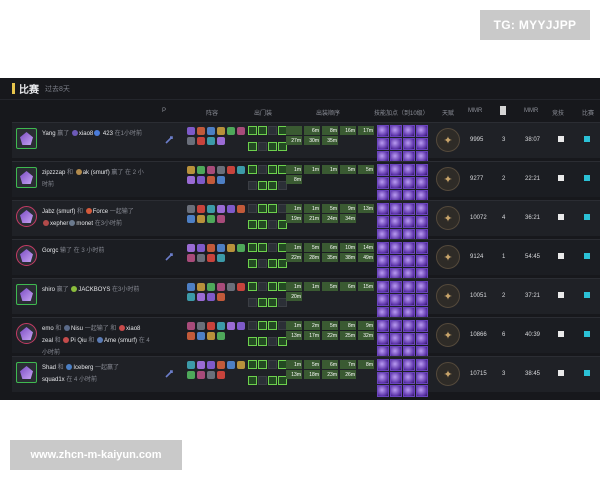 This screenshot has width=600, height=480. Describe the element at coordinates (328, 112) in the screenshot. I see `col-header-item-order: 出装顺序` at that location.